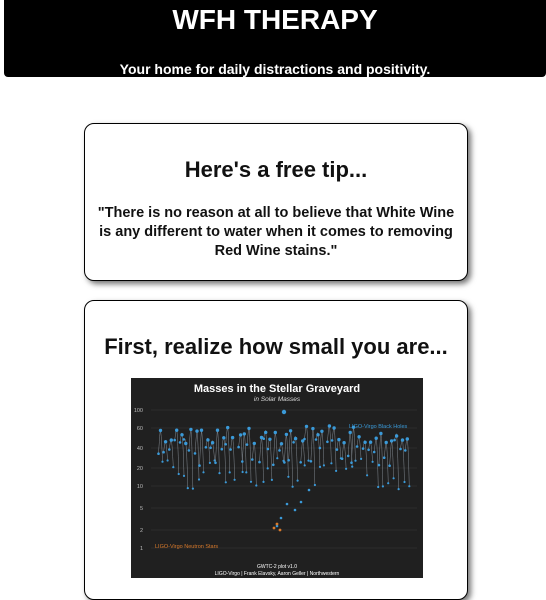 Image resolution: width=546 pixels, height=600 pixels. Describe the element at coordinates (140, 429) in the screenshot. I see `y-tick-label: 60` at that location.